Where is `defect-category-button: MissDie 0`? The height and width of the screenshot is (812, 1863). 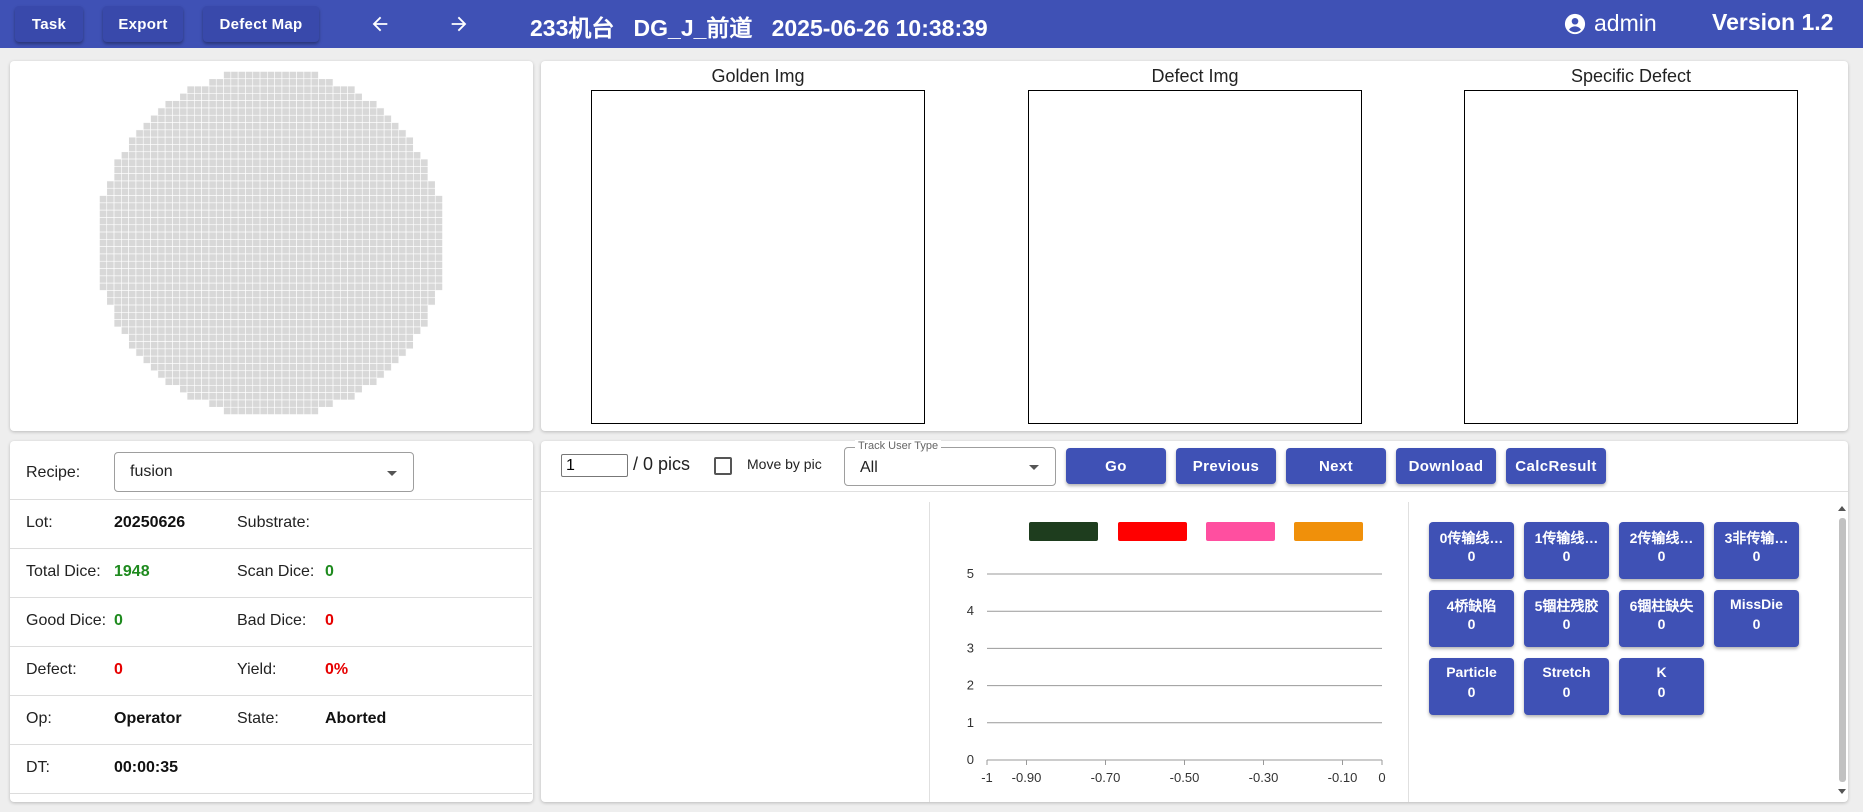 defect-category-button: MissDie 0 is located at coordinates (1756, 618).